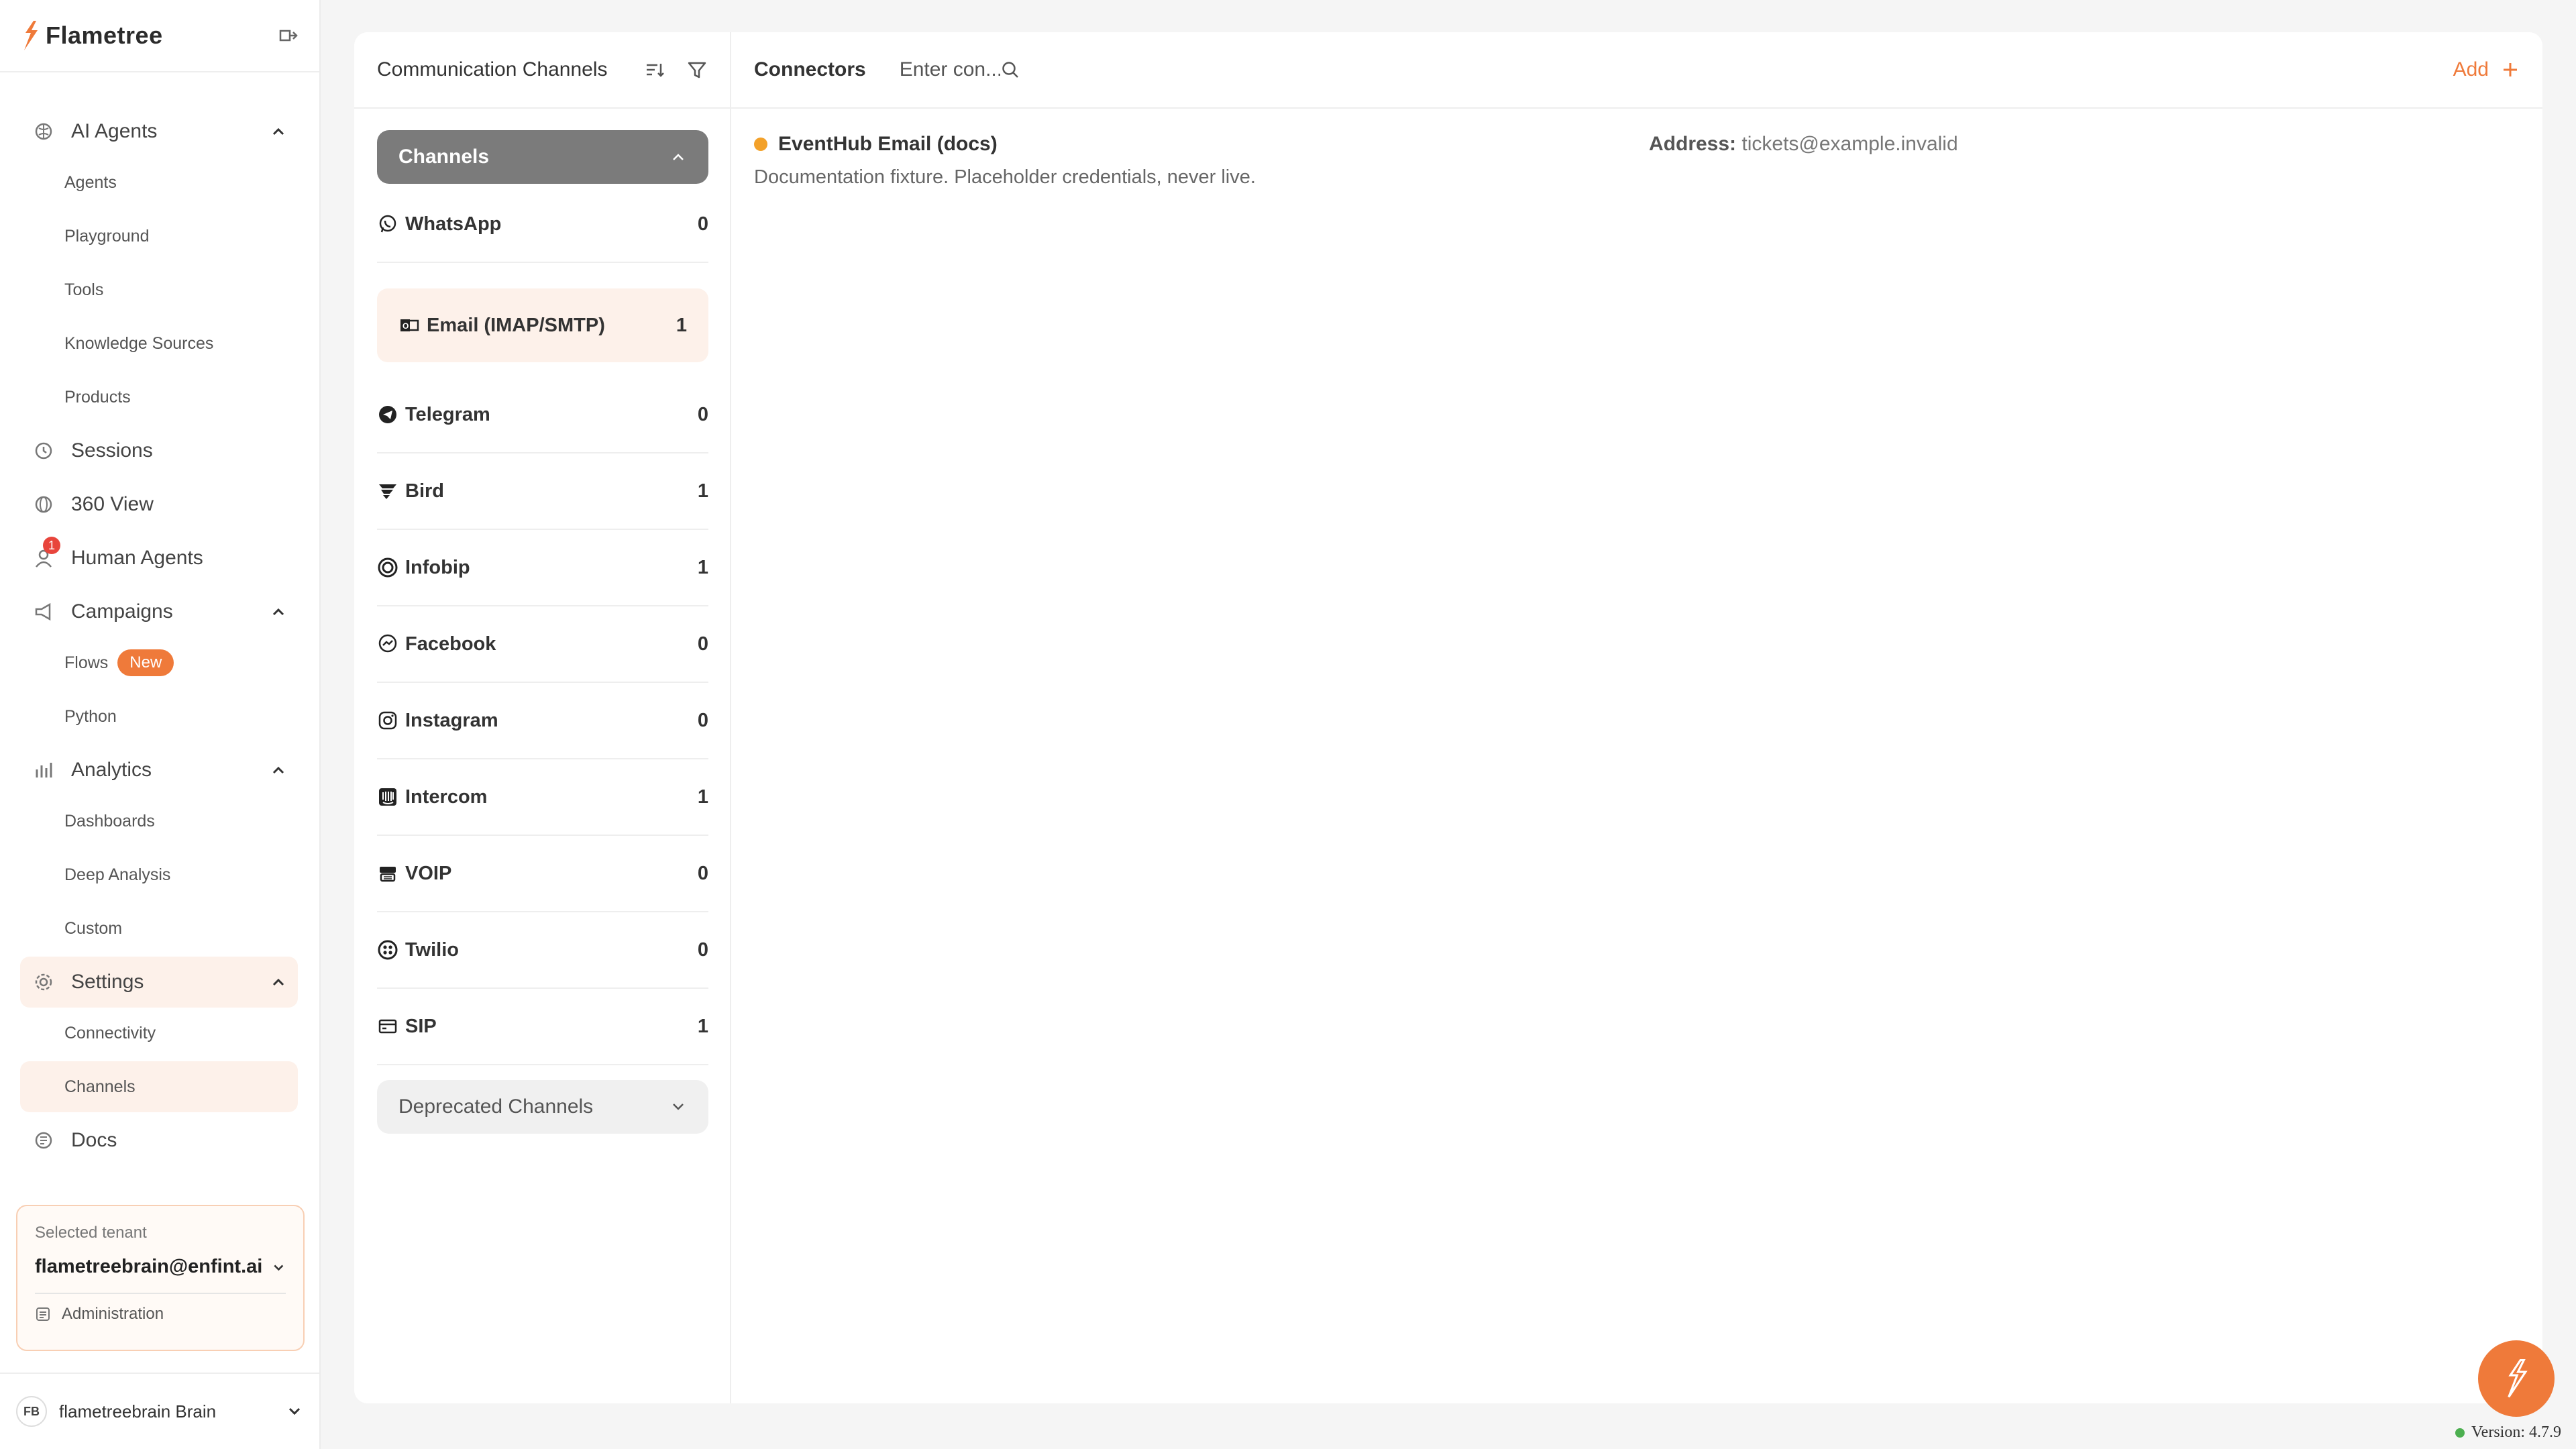 This screenshot has height=1449, width=2576. Describe the element at coordinates (94, 1140) in the screenshot. I see `sidebar-item-label: Docs` at that location.